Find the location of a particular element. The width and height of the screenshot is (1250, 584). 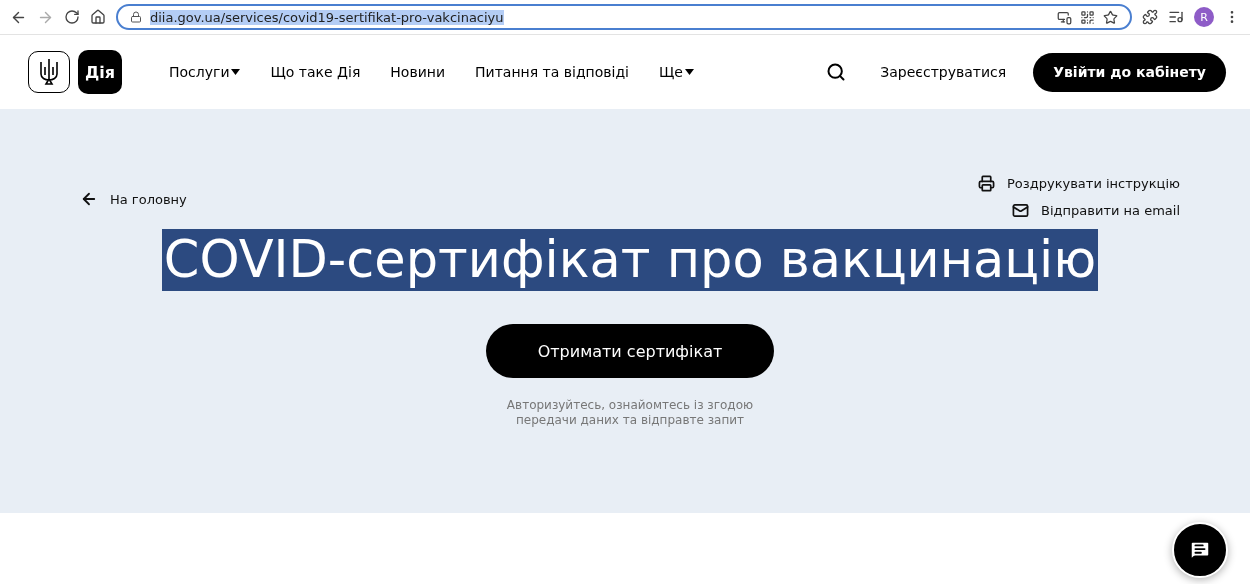

get-certificate-button: Отримати сертифікат is located at coordinates (630, 351).